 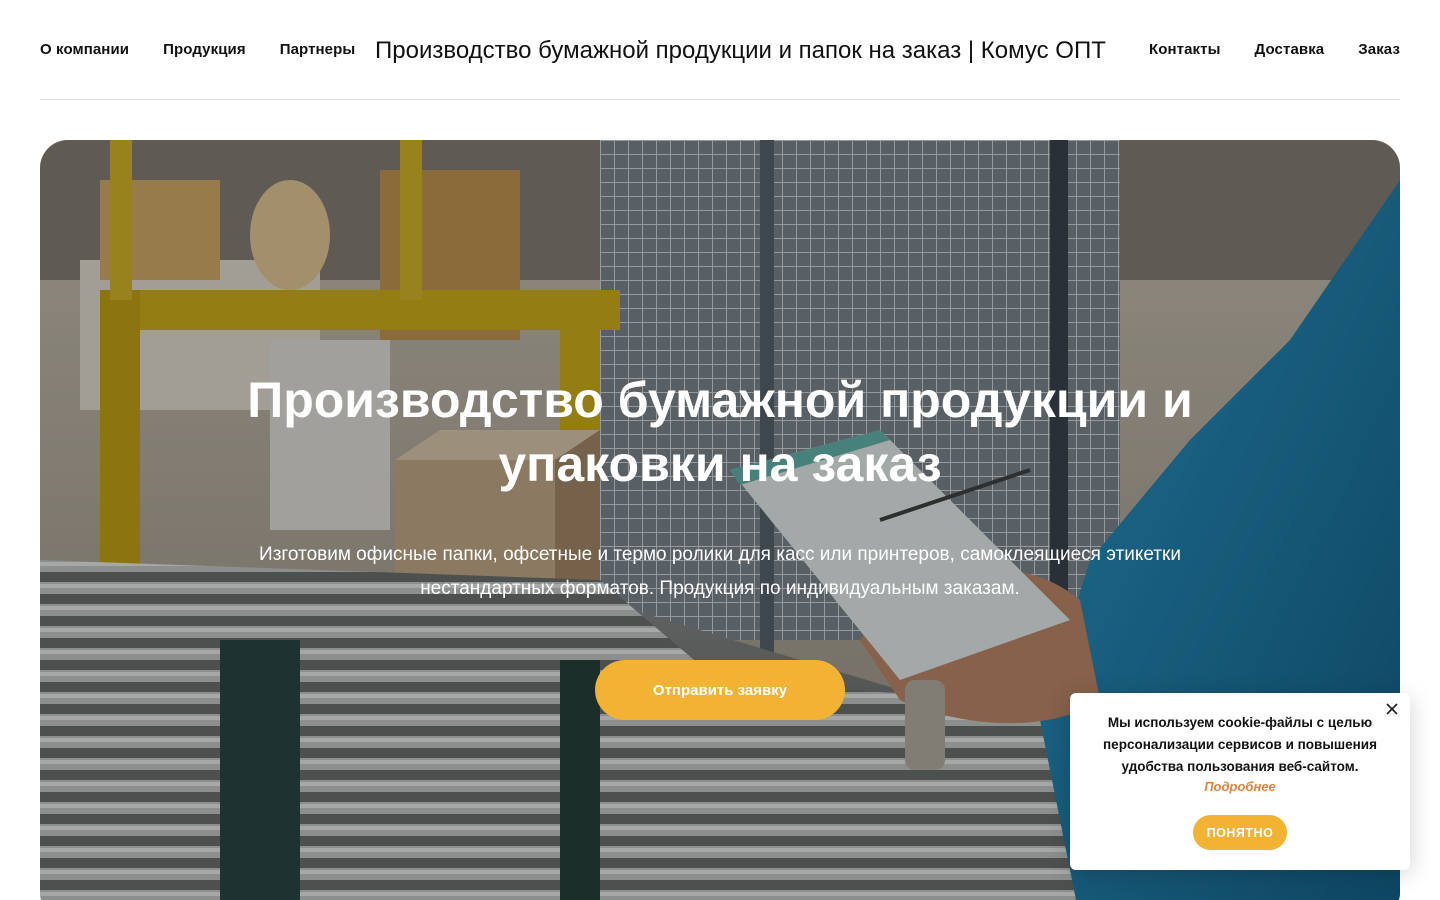 I want to click on nav-link-about: О компании, so click(x=84, y=50).